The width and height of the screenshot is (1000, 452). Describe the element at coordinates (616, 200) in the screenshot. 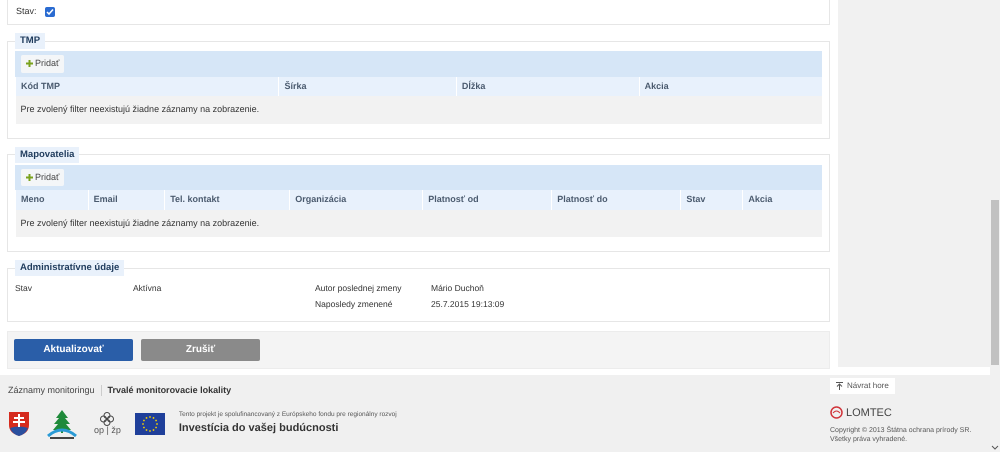

I see `column-header: Platnosť do` at that location.